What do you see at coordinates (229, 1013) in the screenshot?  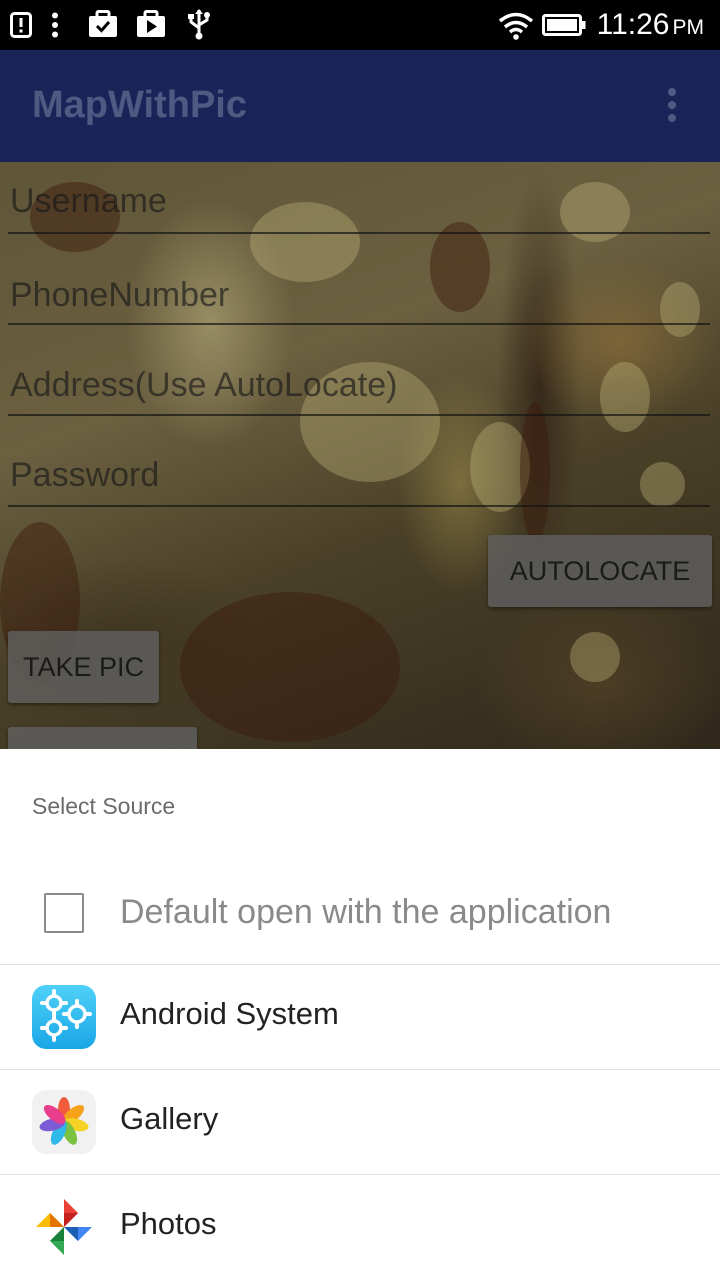 I see `app-label-android-system: Android System` at bounding box center [229, 1013].